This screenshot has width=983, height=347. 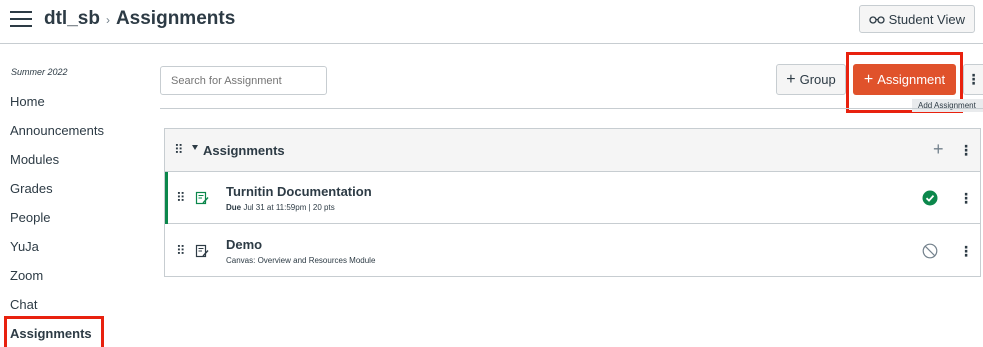 What do you see at coordinates (166, 198) in the screenshot?
I see `published-indicator-bar` at bounding box center [166, 198].